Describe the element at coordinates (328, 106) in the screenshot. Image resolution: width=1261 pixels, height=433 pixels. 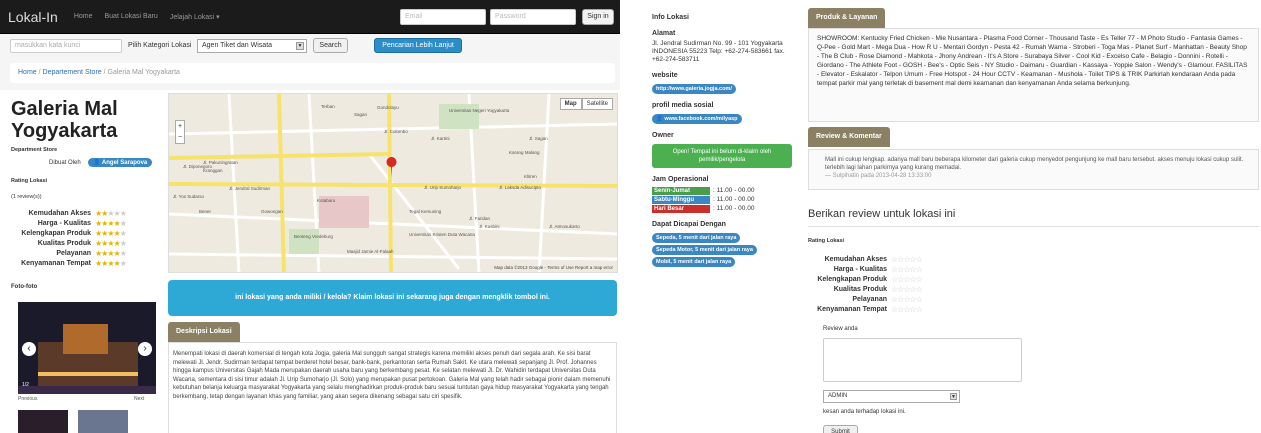
I see `map-label: Terban` at that location.